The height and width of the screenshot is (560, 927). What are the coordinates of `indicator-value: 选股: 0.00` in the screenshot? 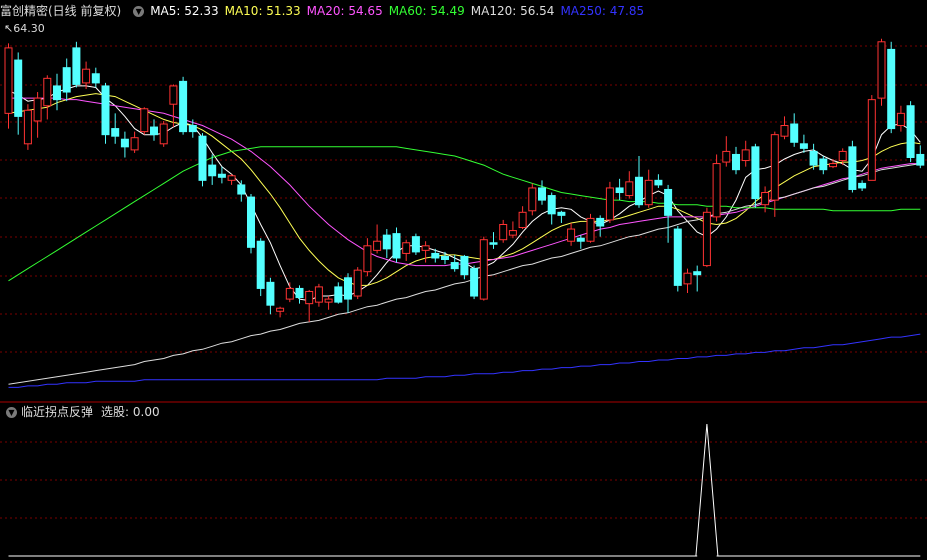 It's located at (130, 412).